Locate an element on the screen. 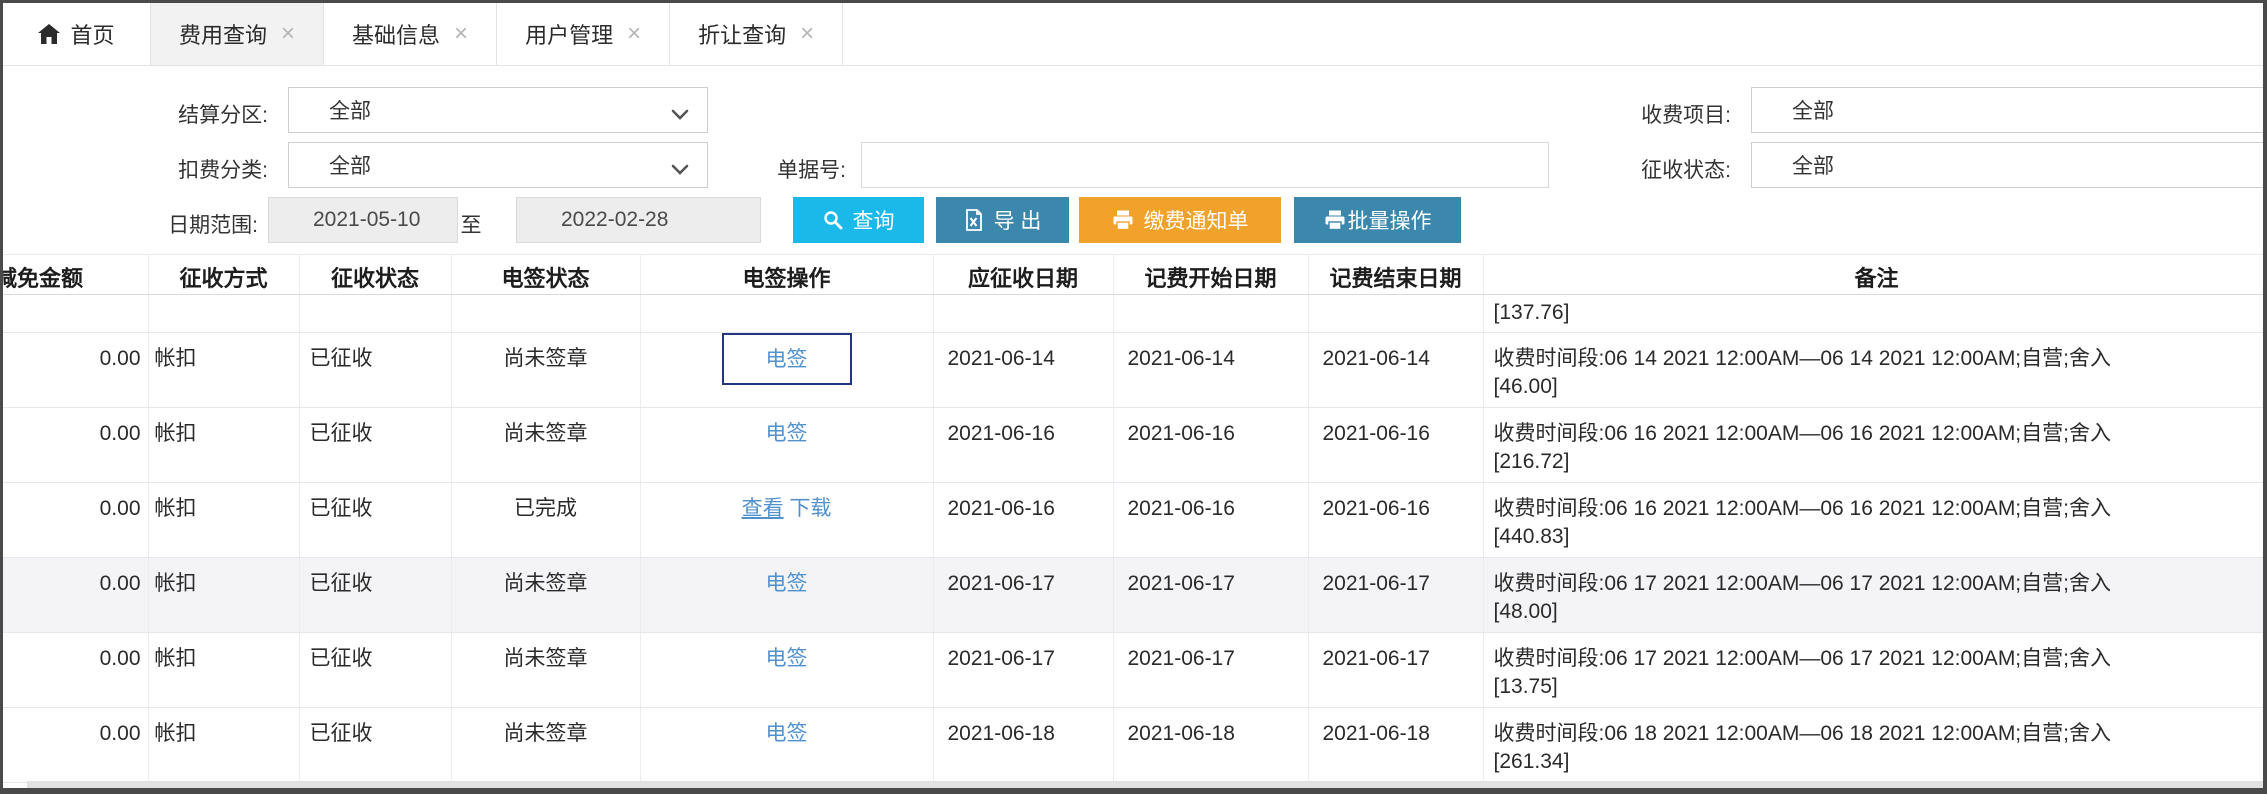  column-header-label: 电签操作 is located at coordinates (786, 278).